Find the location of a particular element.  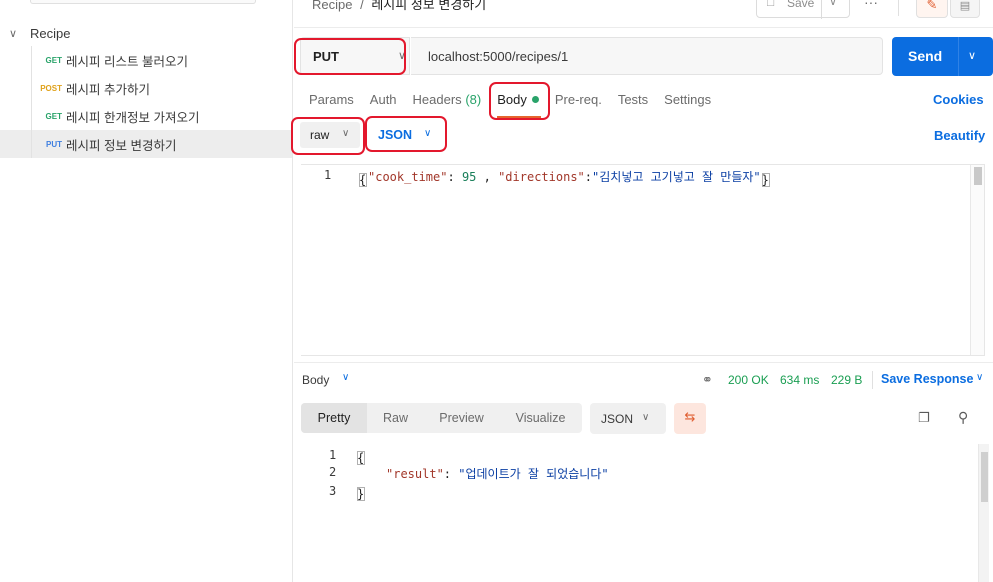

request-name: 레시피 추가하기 is located at coordinates (108, 89).